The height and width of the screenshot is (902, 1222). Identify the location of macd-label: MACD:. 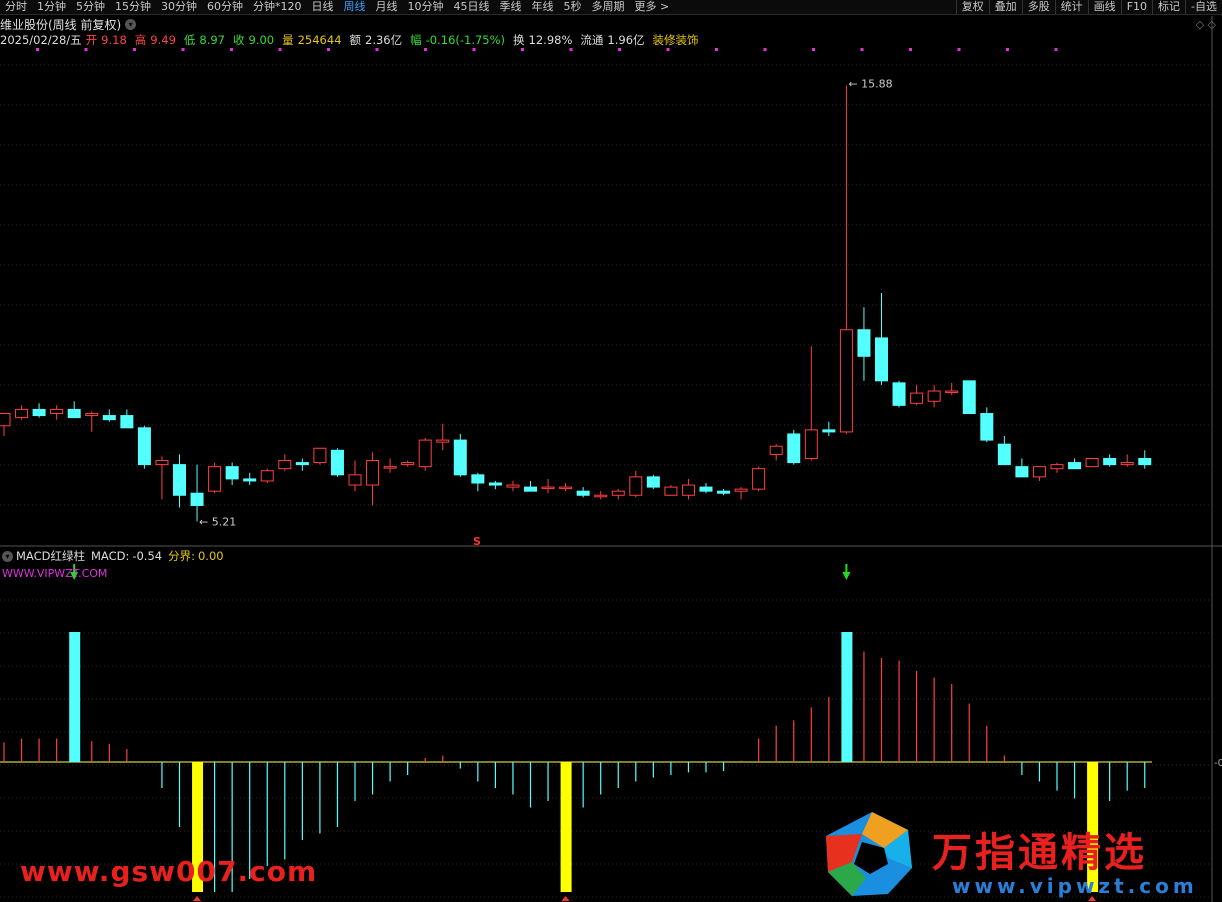
(110, 556).